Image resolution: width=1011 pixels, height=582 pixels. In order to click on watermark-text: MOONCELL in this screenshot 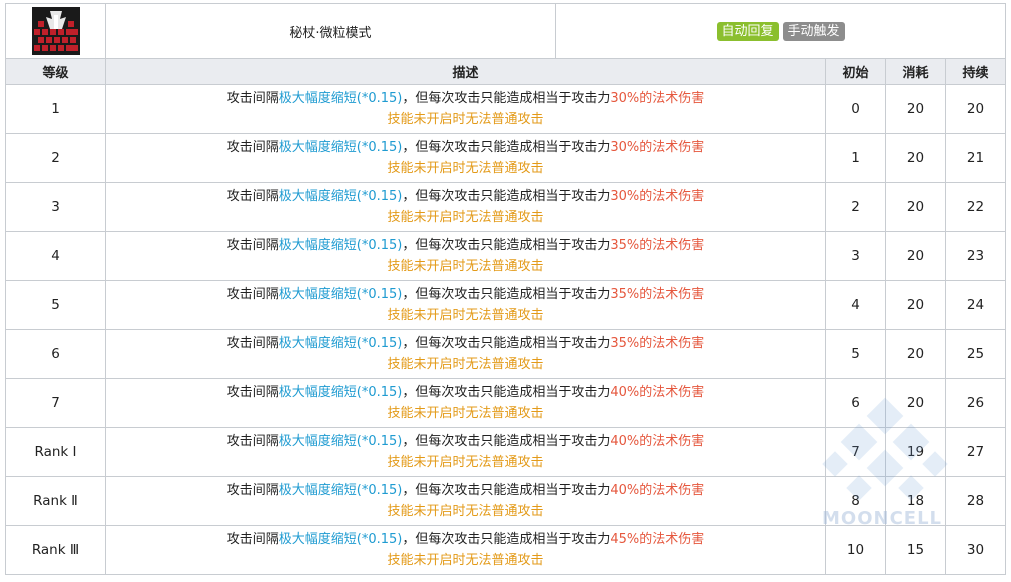, I will do `click(882, 518)`.